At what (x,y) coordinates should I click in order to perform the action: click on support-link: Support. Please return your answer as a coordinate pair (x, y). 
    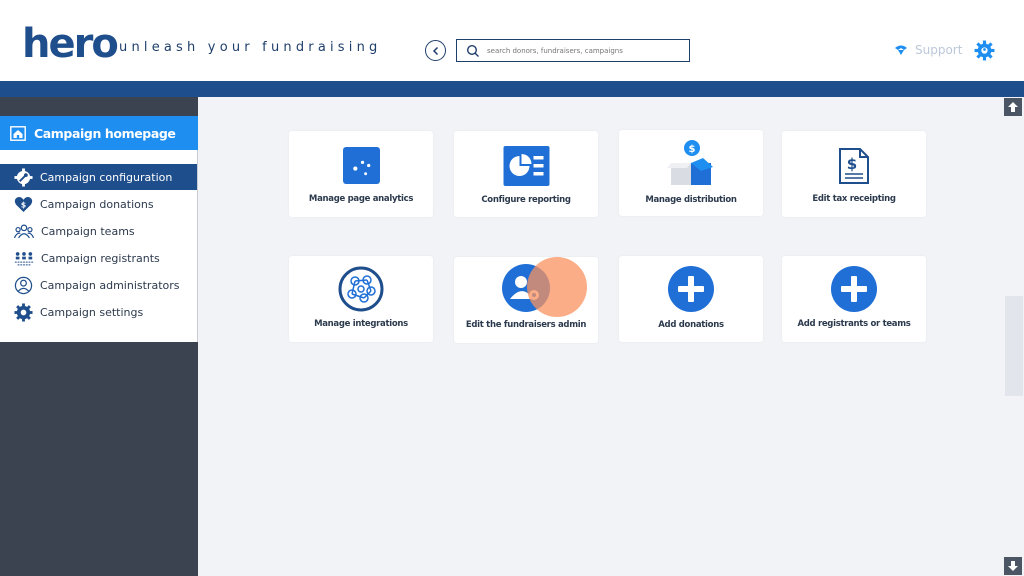
    Looking at the image, I should click on (927, 50).